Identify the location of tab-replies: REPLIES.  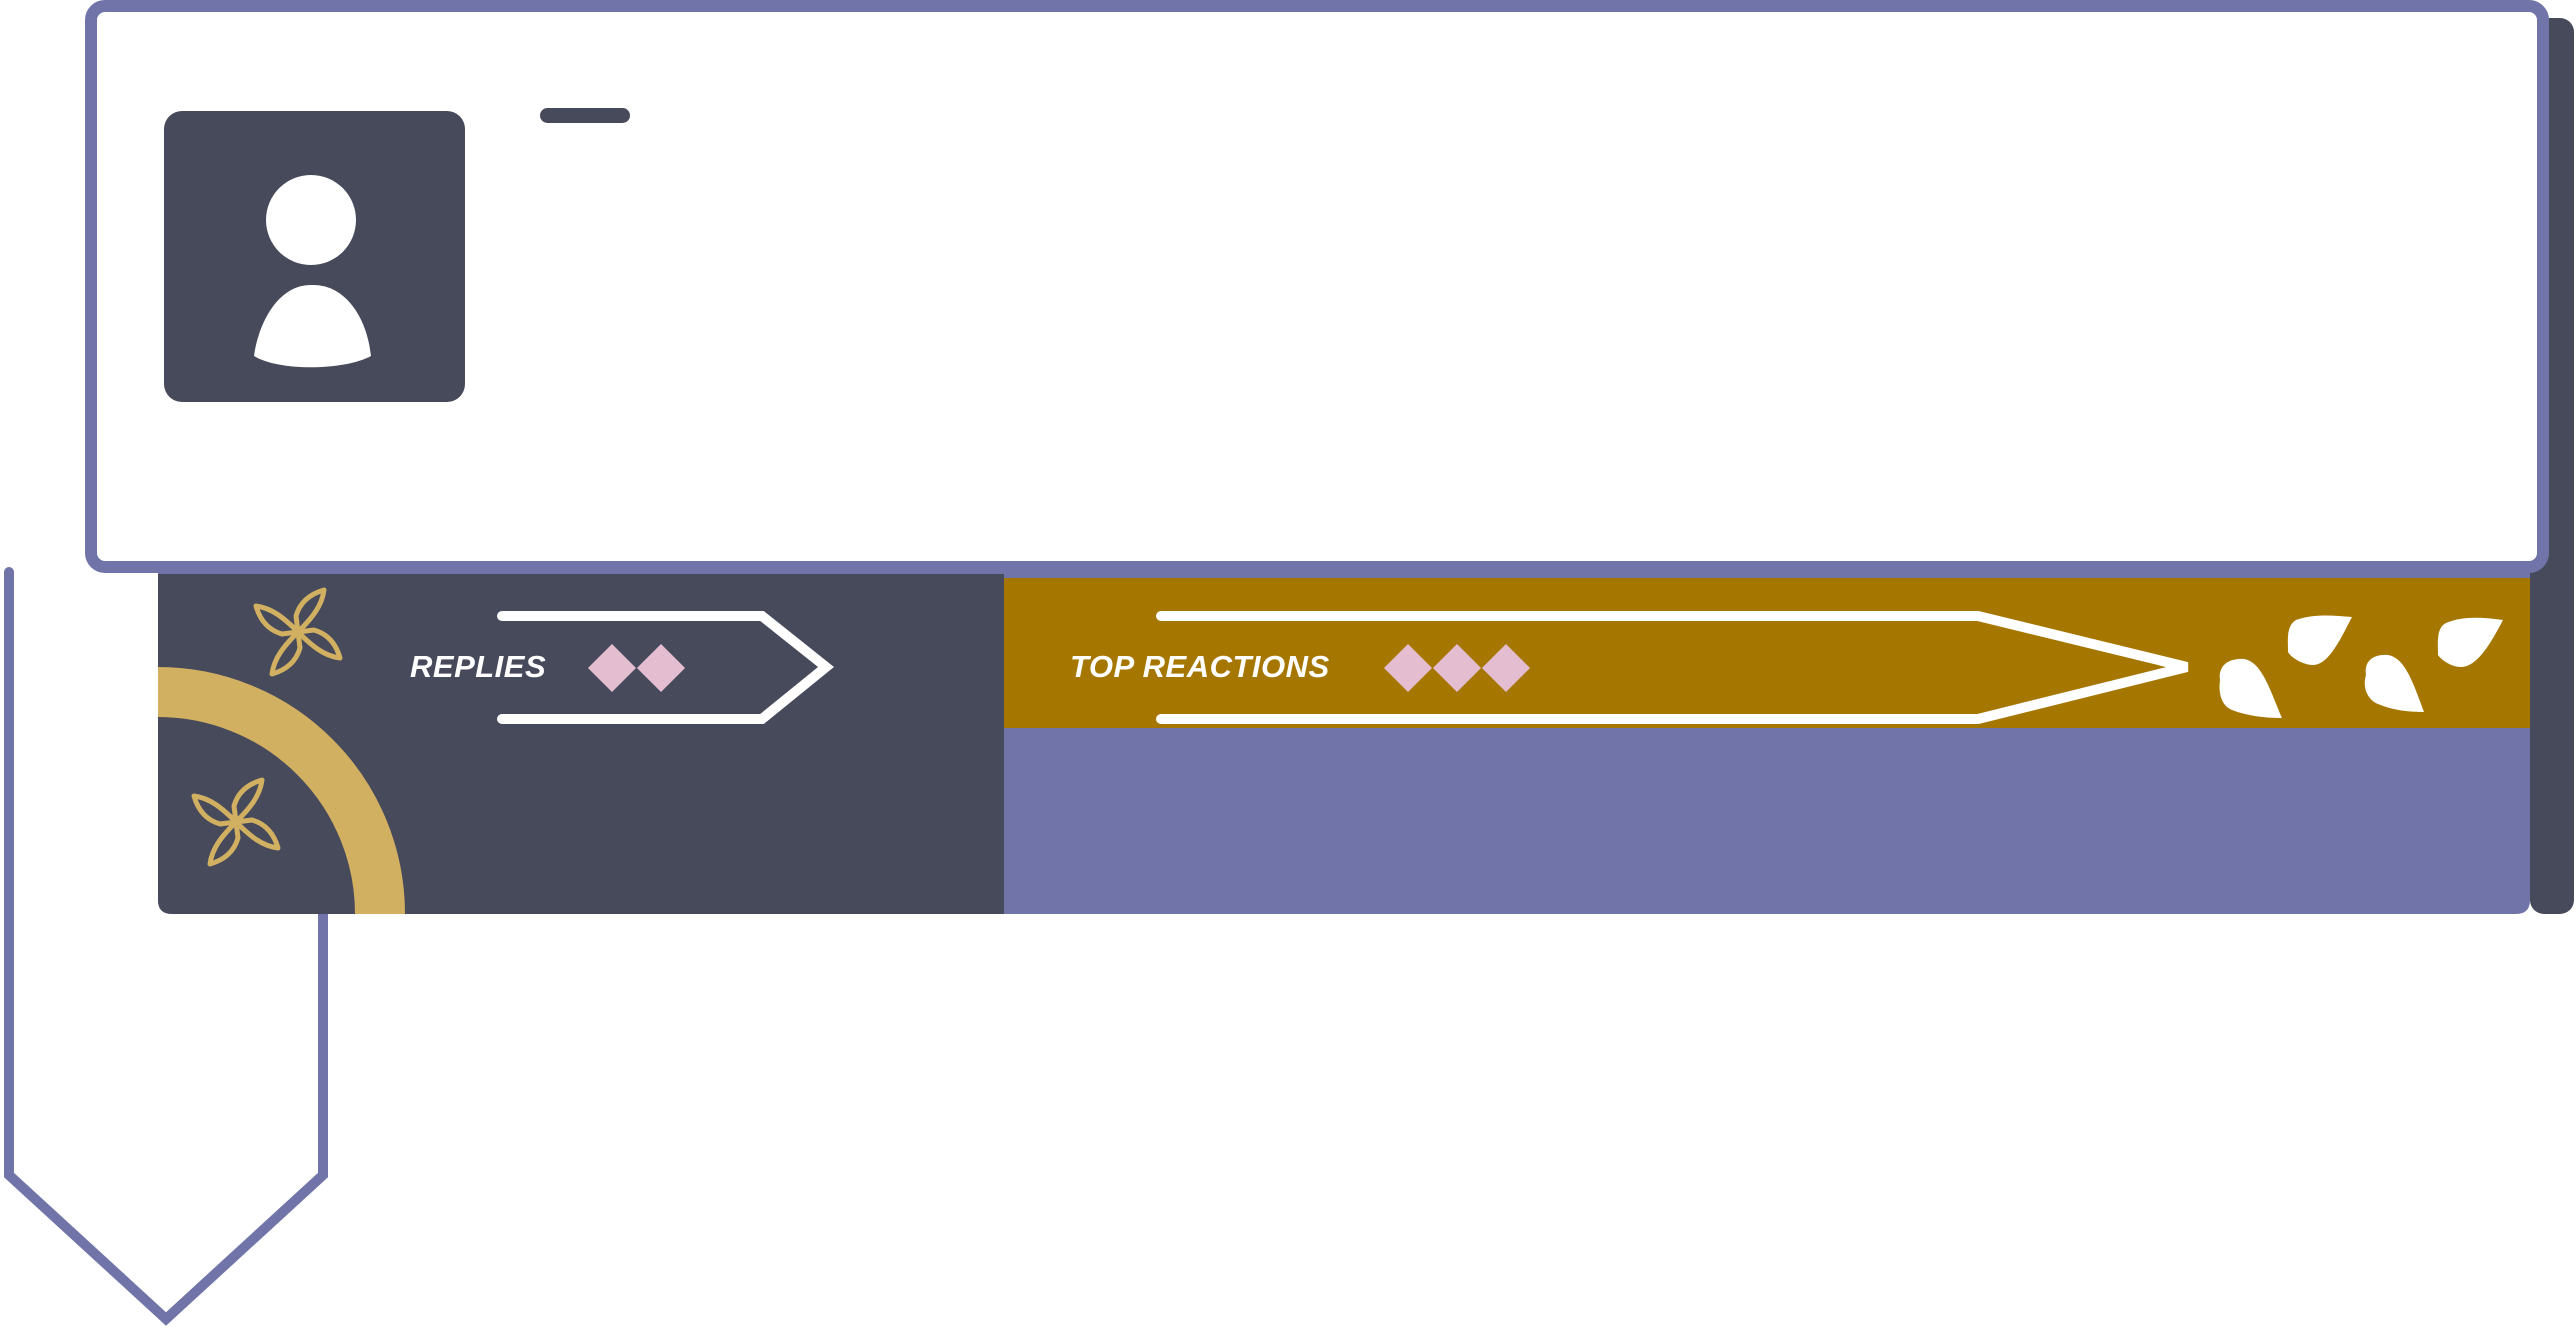
(478, 666).